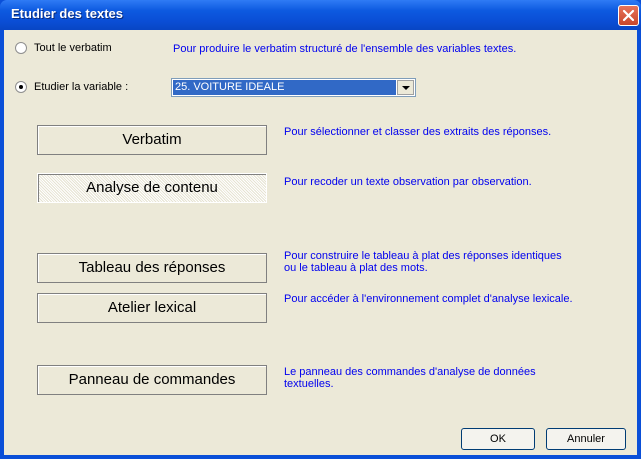 This screenshot has height=459, width=641. I want to click on responses-table-button: Tableau des réponses, so click(152, 268).